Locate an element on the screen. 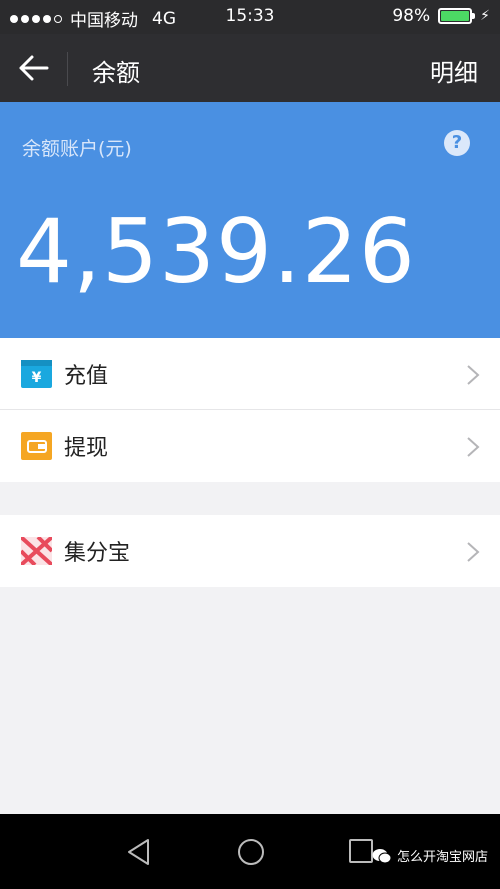  withdraw-row: 提现 is located at coordinates (250, 446).